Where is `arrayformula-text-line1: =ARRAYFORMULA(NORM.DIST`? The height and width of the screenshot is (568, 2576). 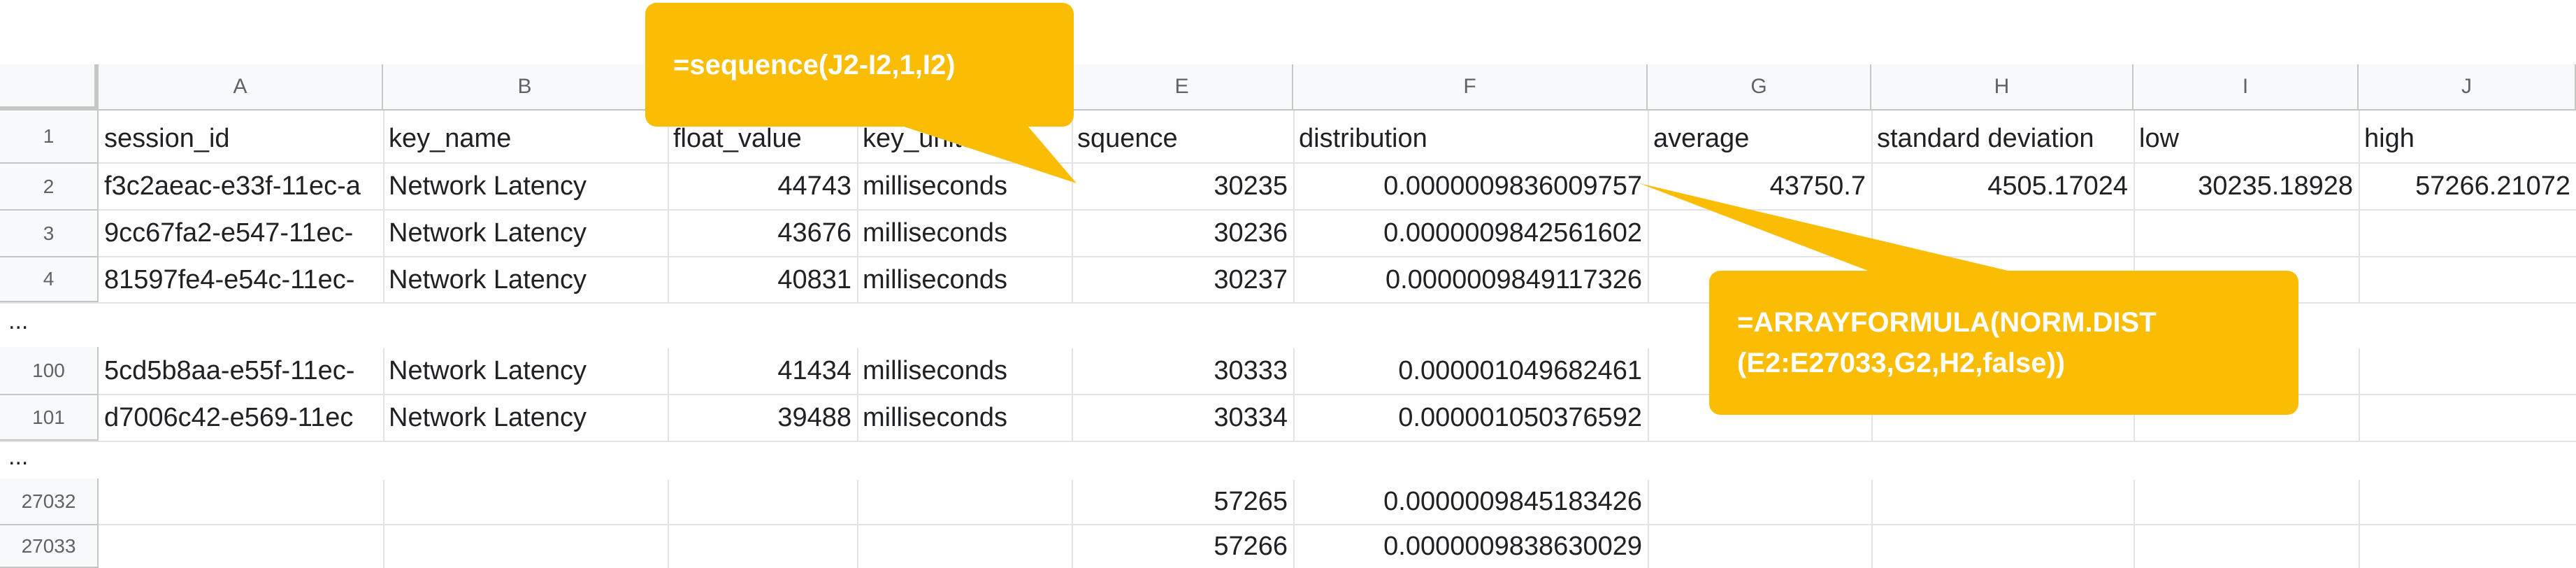 arrayformula-text-line1: =ARRAYFORMULA(NORM.DIST is located at coordinates (1947, 322).